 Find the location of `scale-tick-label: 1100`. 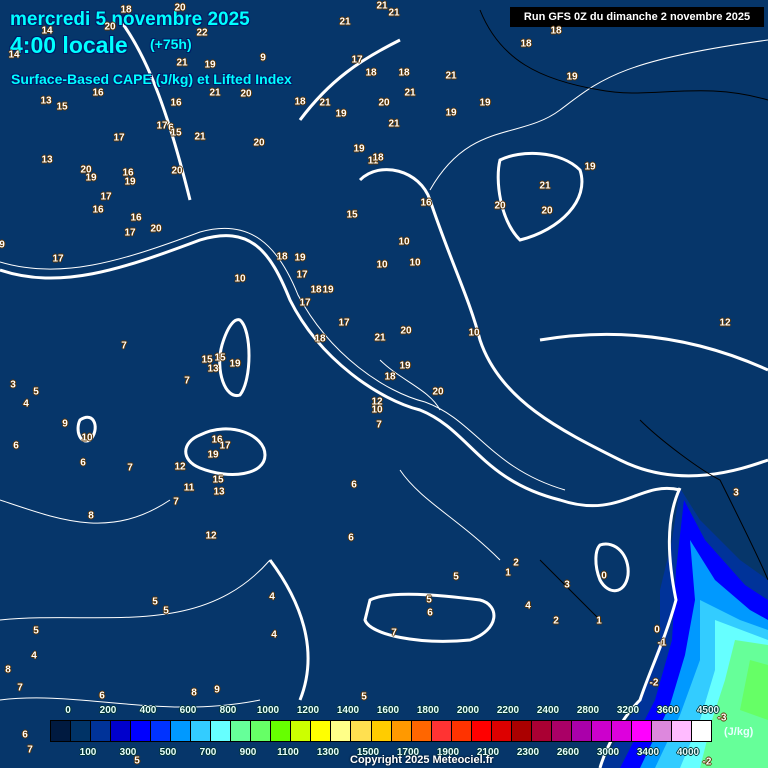

scale-tick-label: 1100 is located at coordinates (288, 752).